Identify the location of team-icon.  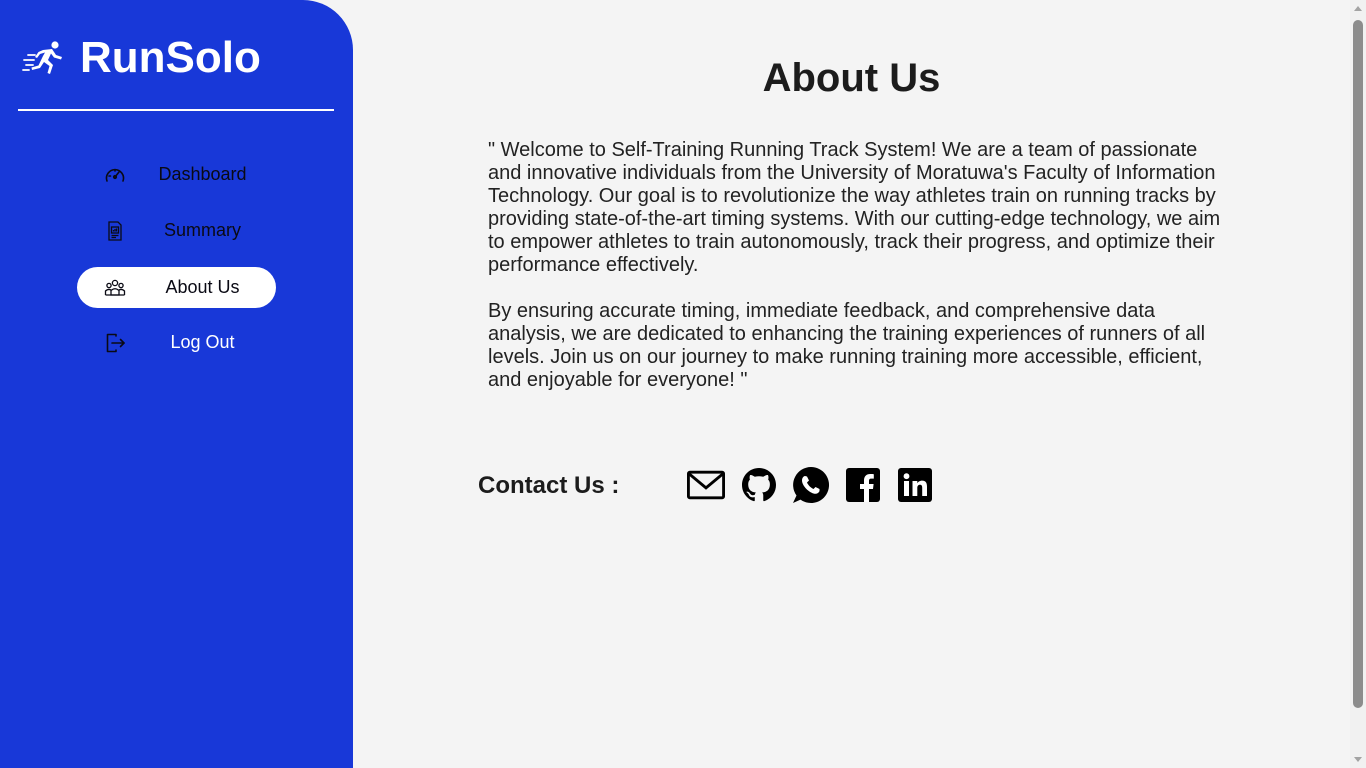
(115, 288).